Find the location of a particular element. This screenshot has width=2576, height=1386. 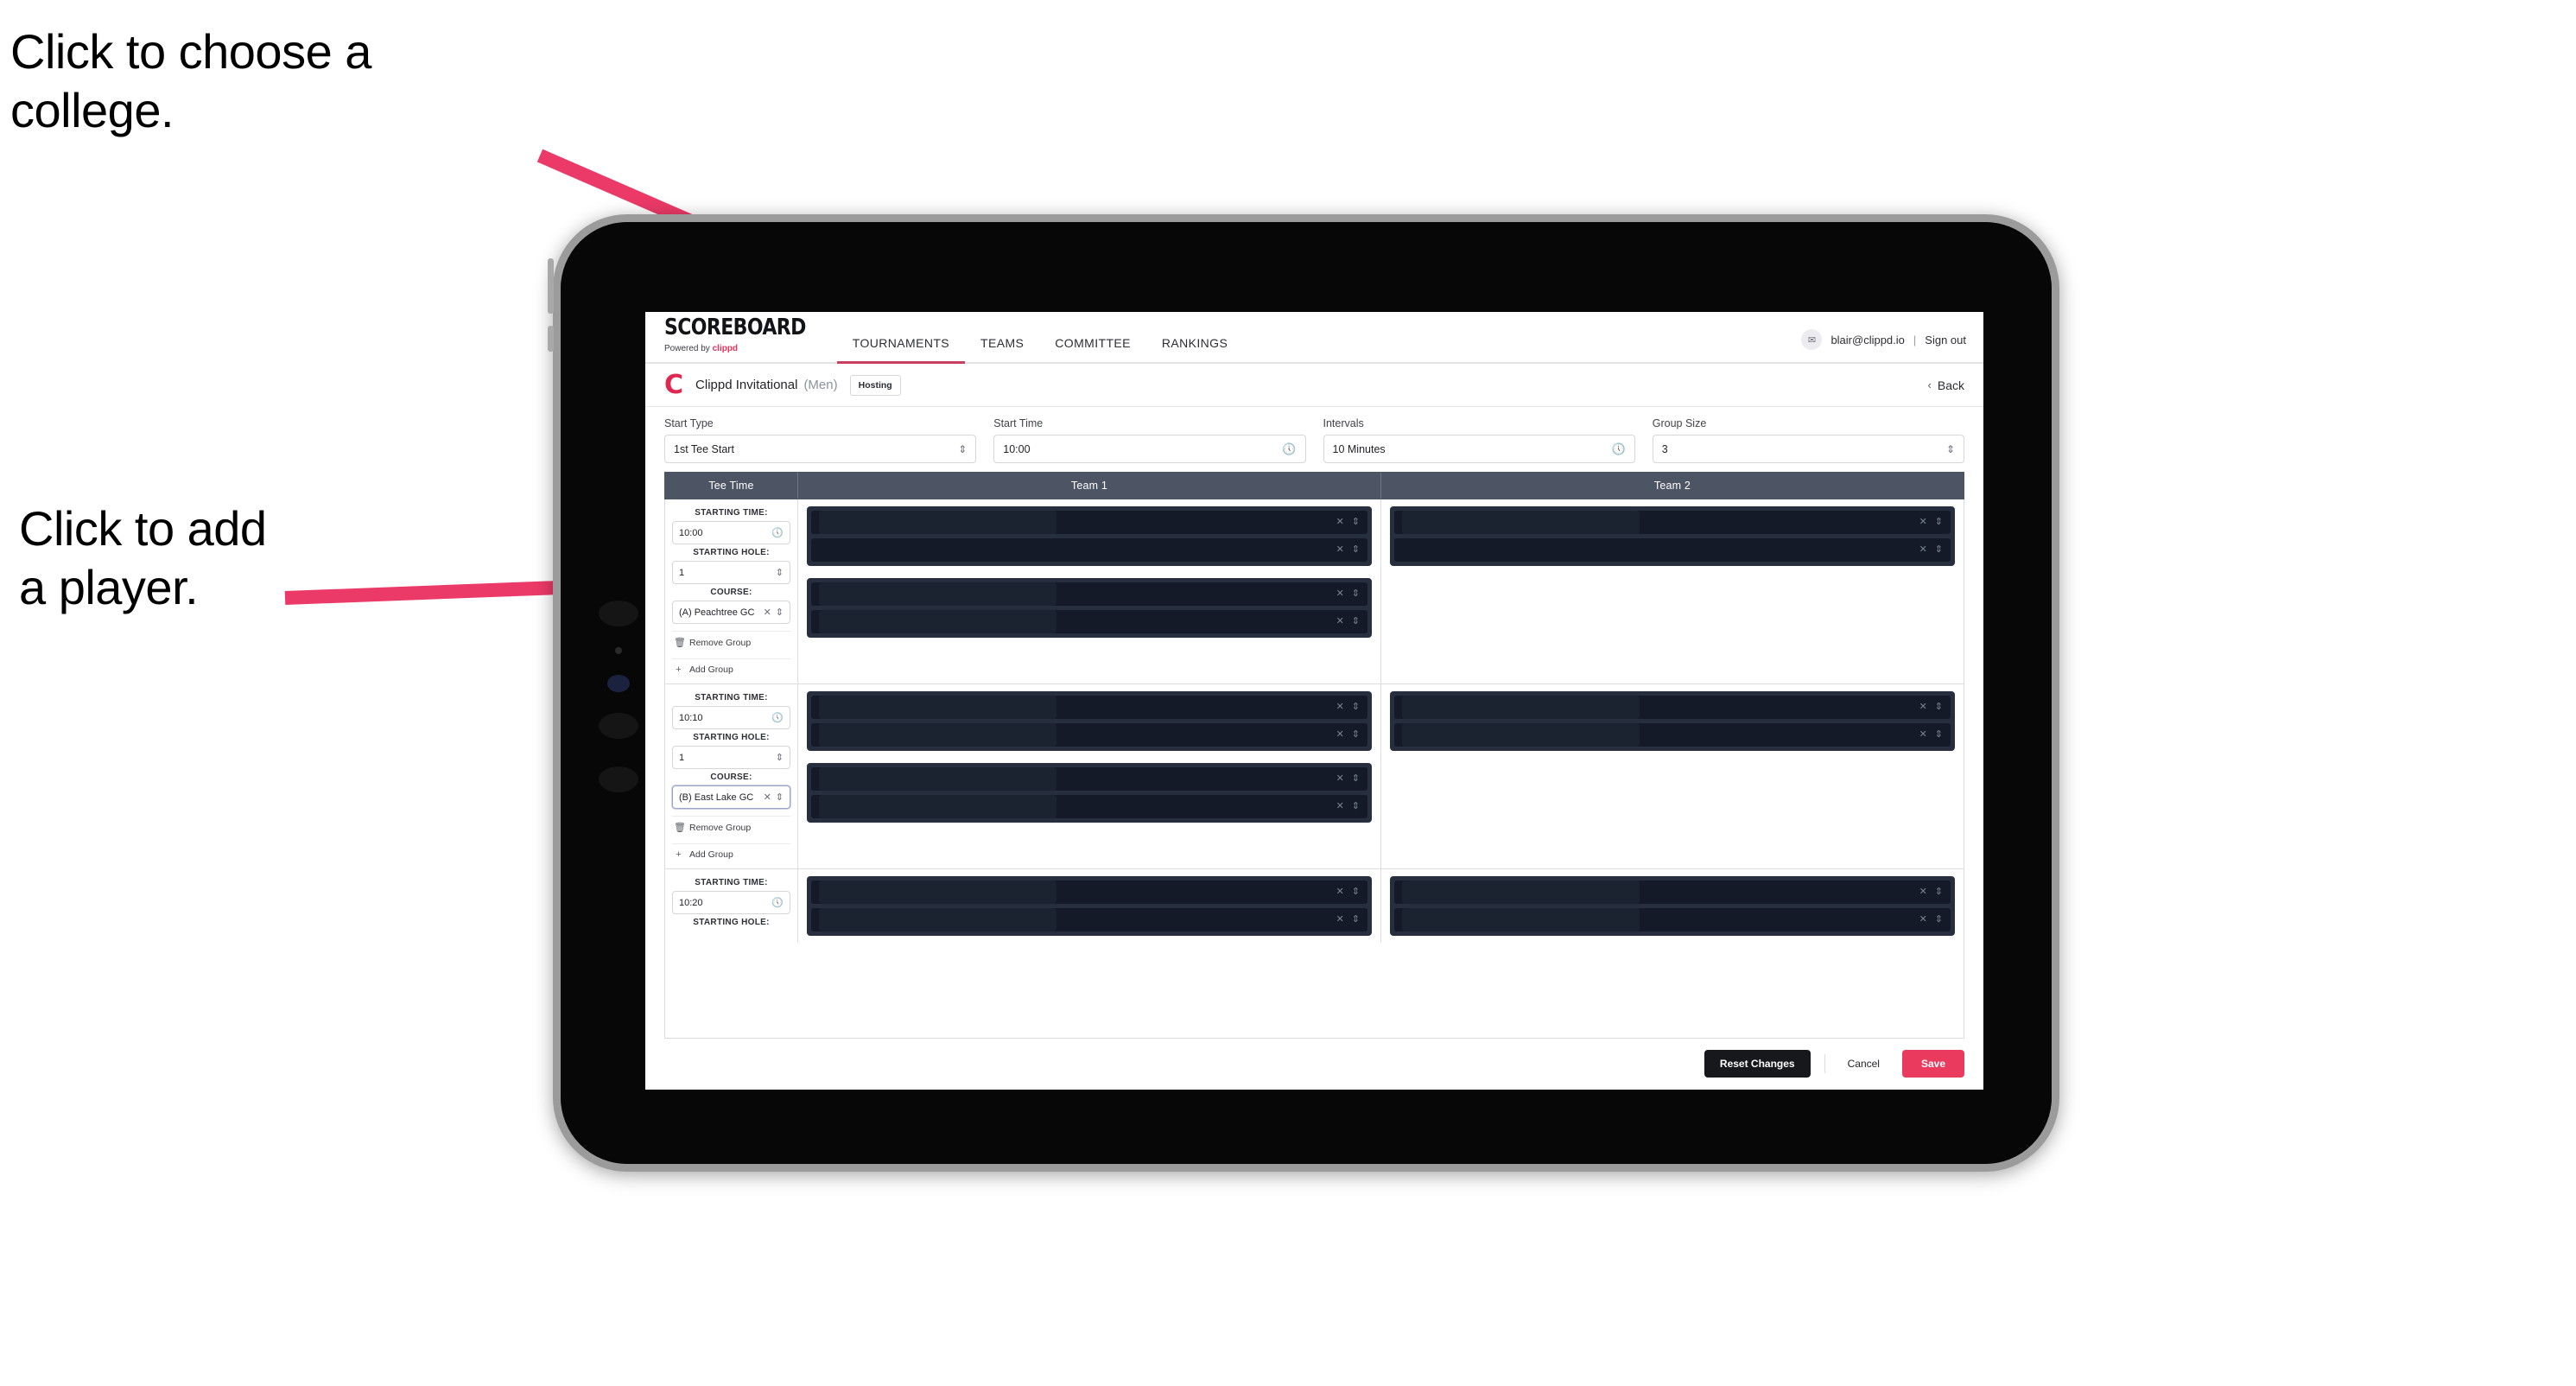

device-sensor-dot is located at coordinates (618, 650).